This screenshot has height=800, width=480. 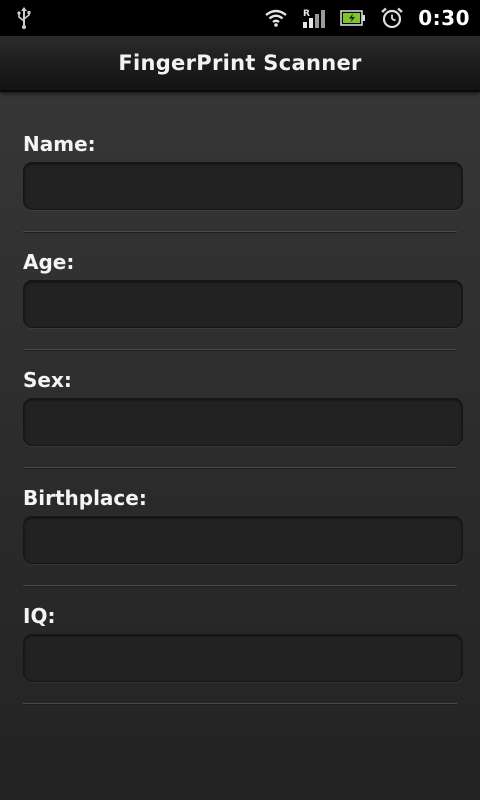 I want to click on age-input, so click(x=243, y=304).